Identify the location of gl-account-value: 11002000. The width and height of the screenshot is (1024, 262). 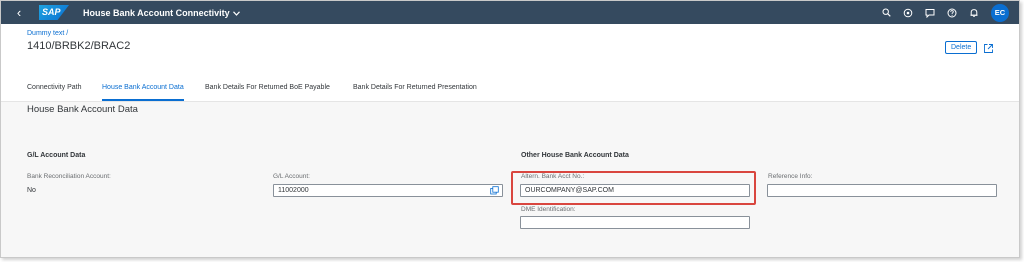
(293, 190).